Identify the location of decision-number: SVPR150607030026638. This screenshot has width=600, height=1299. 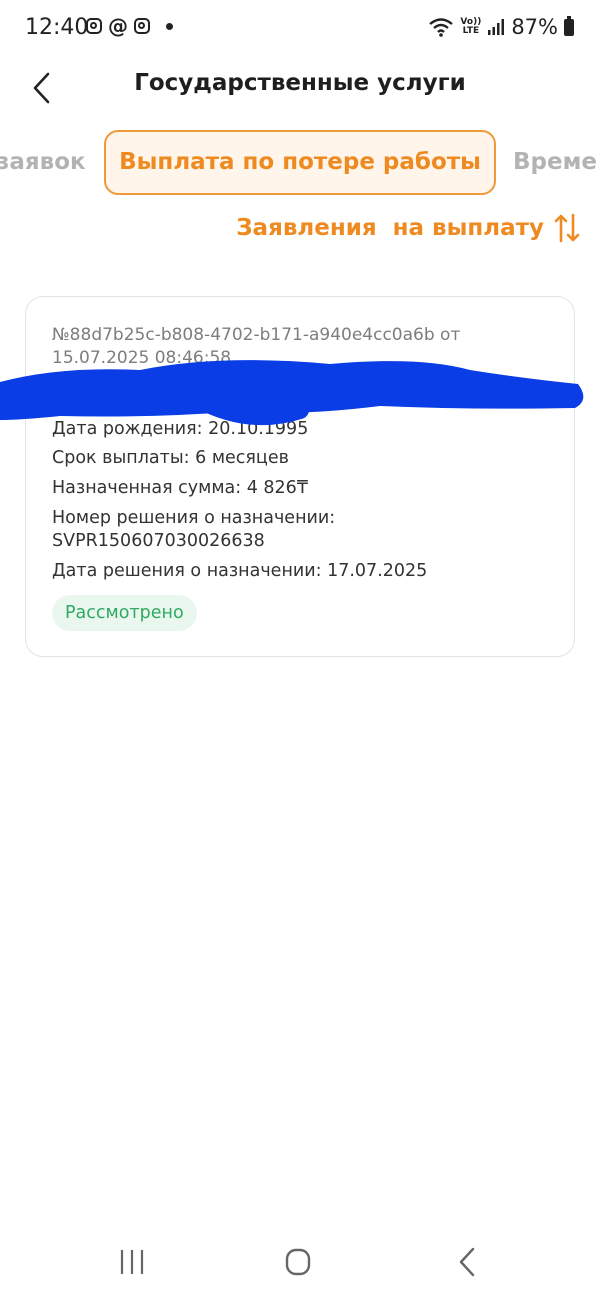
(158, 541).